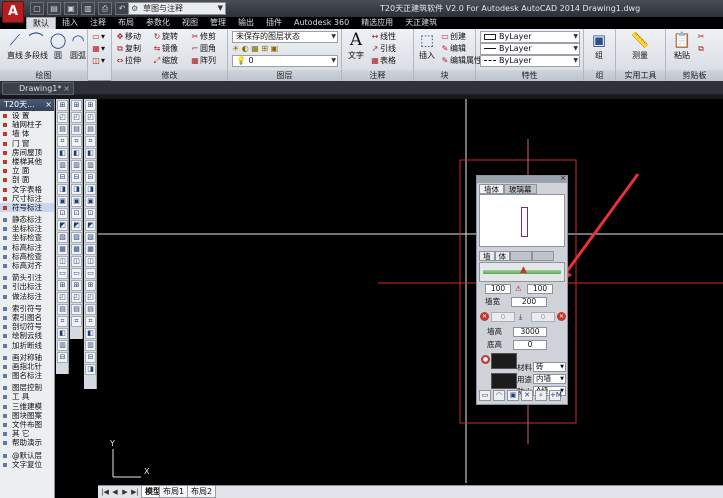 The width and height of the screenshot is (723, 498). What do you see at coordinates (27, 207) in the screenshot?
I see `t20-menu-item: 符号标注` at bounding box center [27, 207].